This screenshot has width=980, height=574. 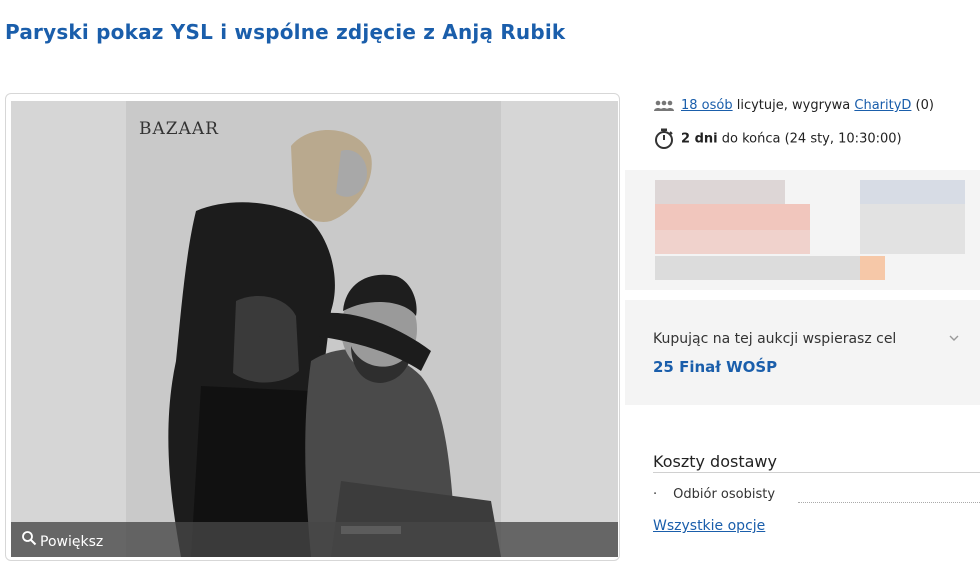 I want to click on dotted-leader, so click(x=889, y=502).